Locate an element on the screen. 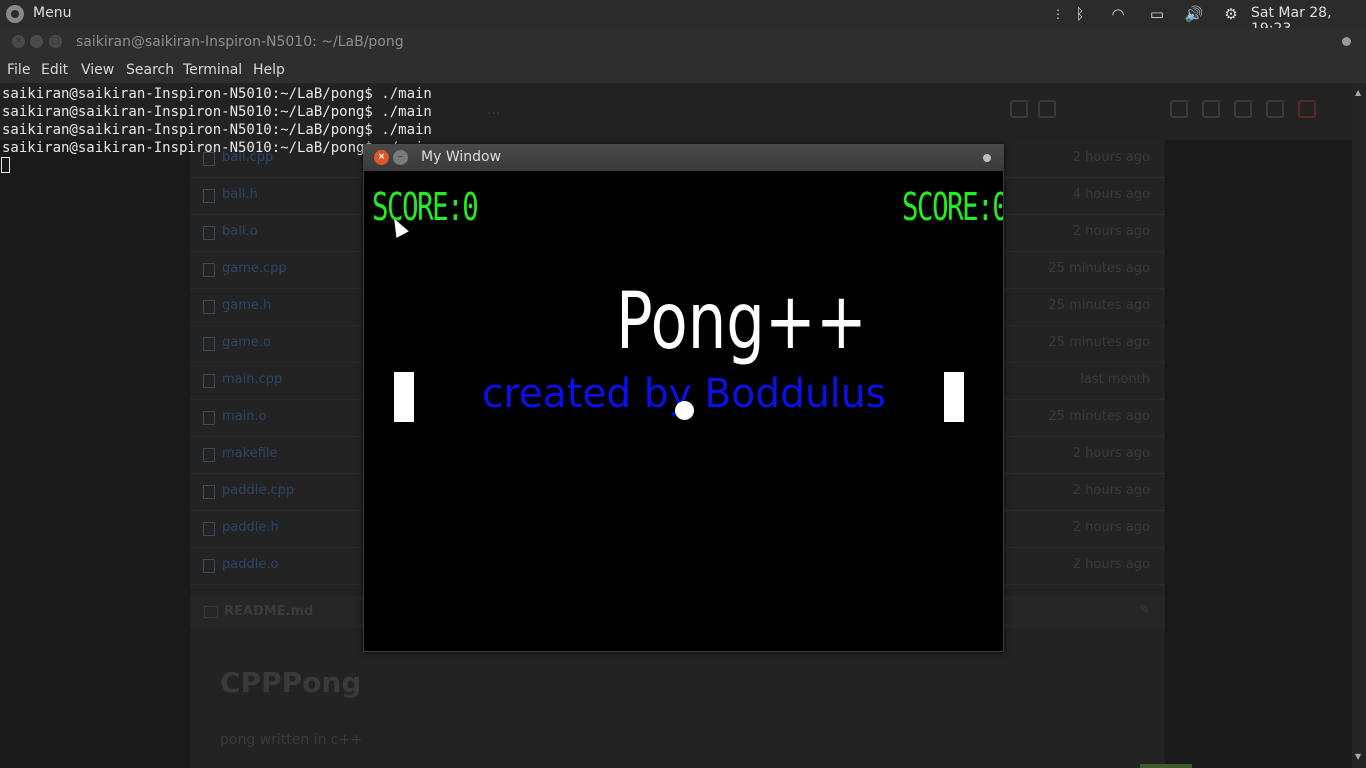 The height and width of the screenshot is (768, 1366). terminal-minimize-button: – is located at coordinates (36, 41).